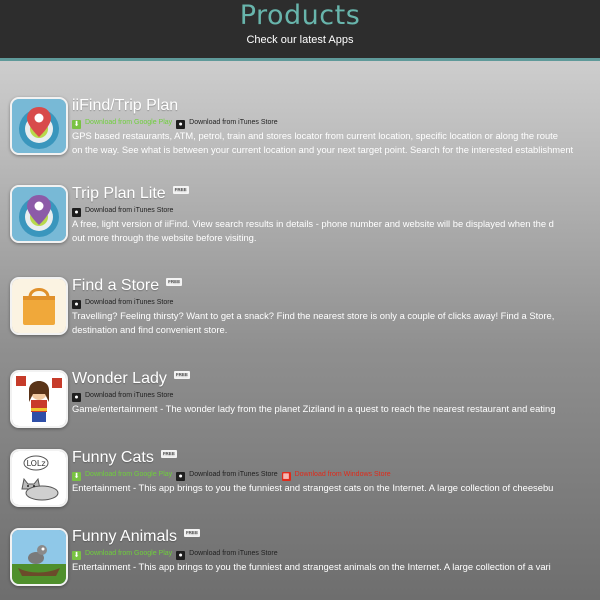  I want to click on product-name: Wonder Lady FREE, so click(131, 379).